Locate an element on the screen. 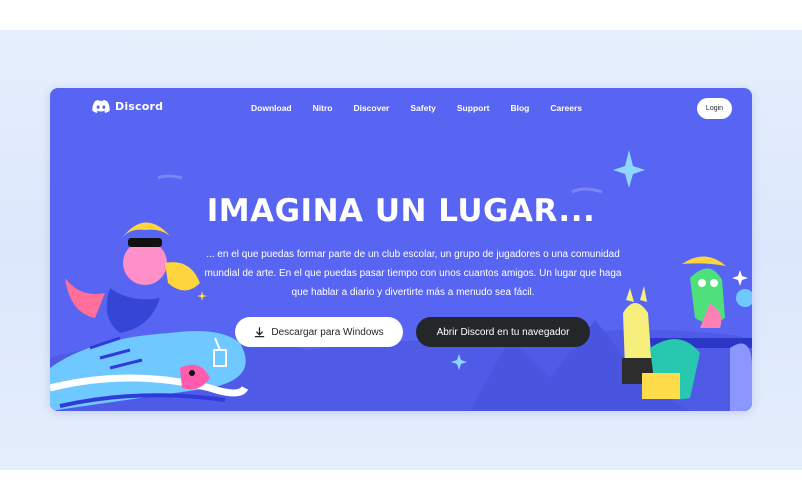  discord-logo-icon is located at coordinates (101, 106).